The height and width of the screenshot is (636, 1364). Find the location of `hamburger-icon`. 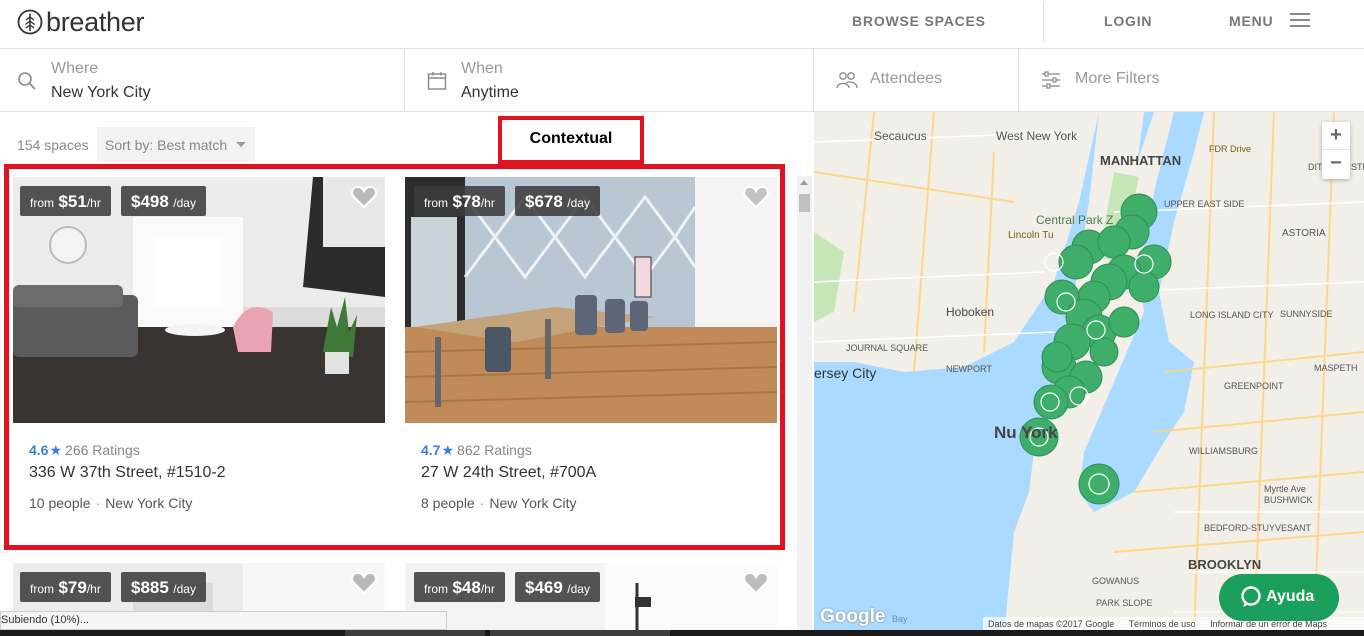

hamburger-icon is located at coordinates (1300, 20).